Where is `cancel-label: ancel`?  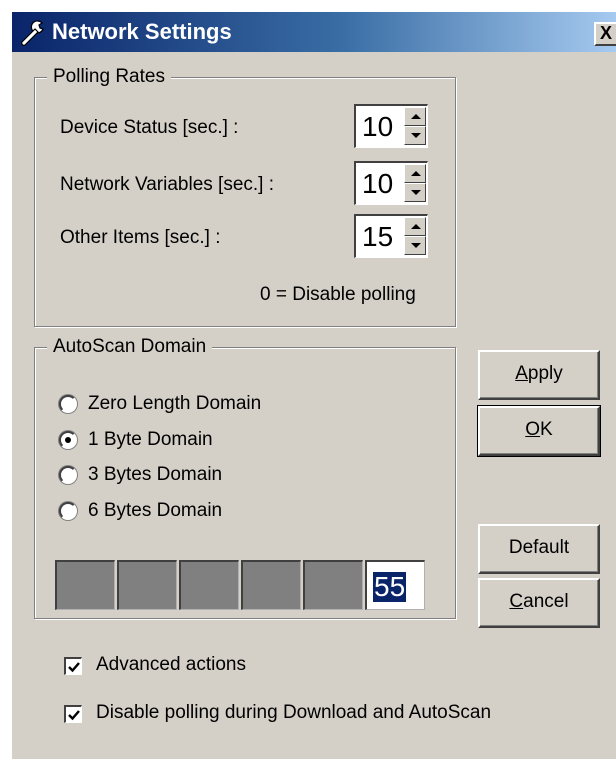
cancel-label: ancel is located at coordinates (546, 601).